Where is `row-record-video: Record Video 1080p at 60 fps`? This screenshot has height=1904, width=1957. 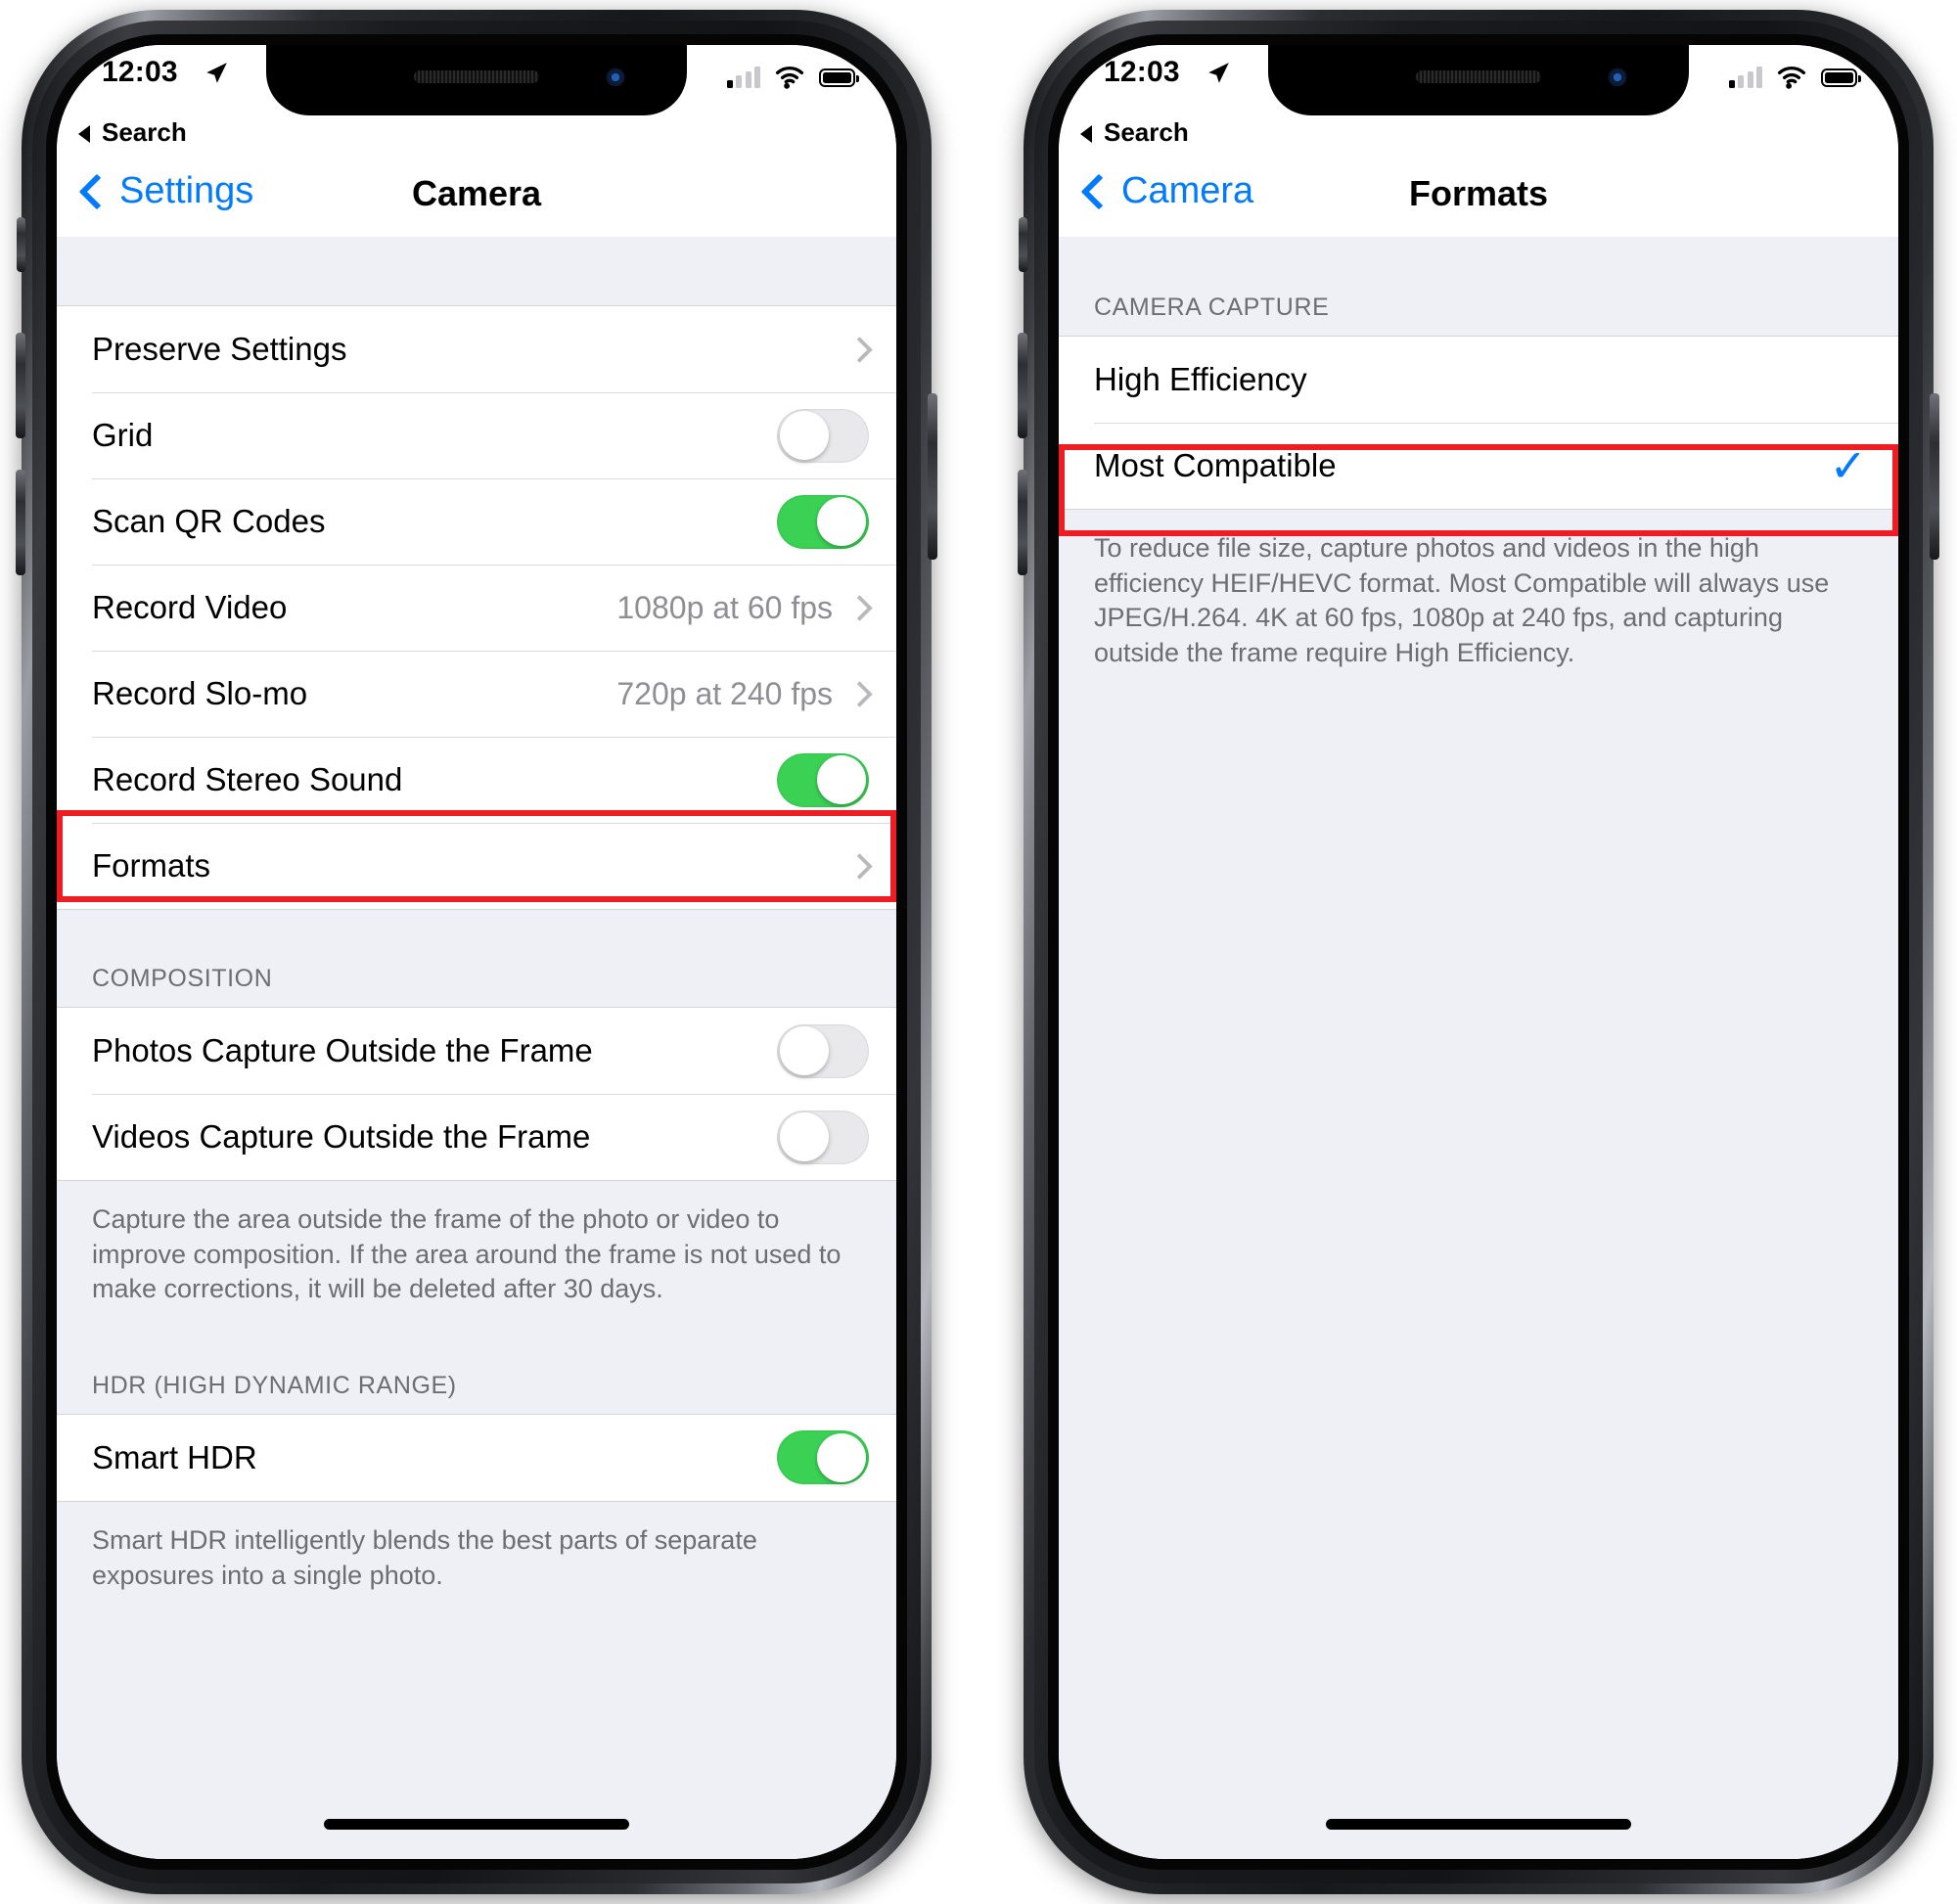 row-record-video: Record Video 1080p at 60 fps is located at coordinates (477, 608).